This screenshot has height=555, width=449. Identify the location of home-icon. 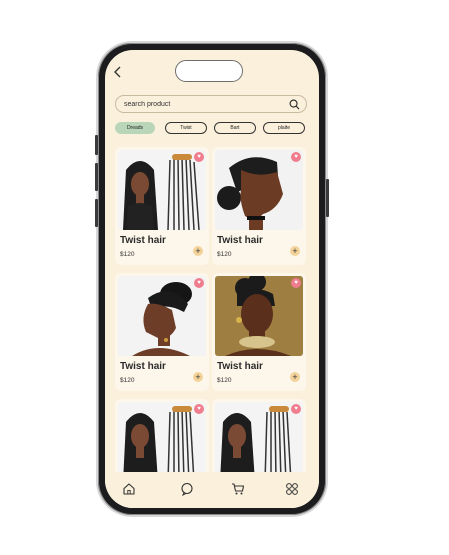
(129, 489).